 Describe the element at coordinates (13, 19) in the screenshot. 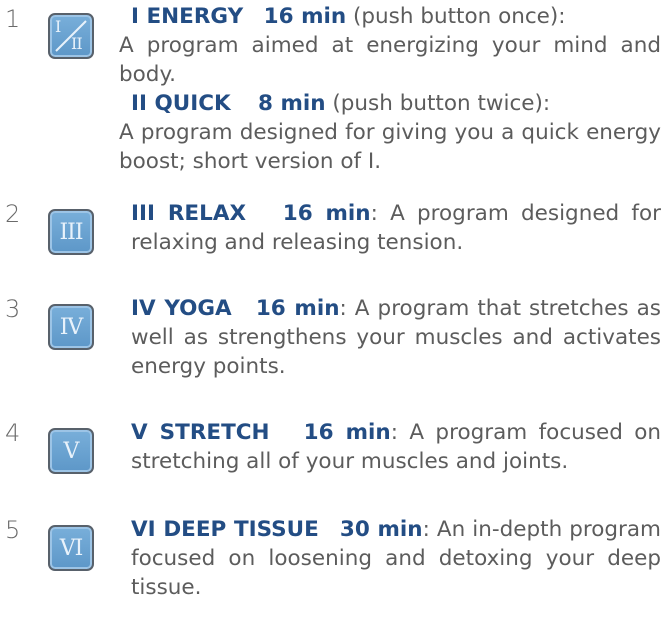

I see `entry-number: 1` at that location.